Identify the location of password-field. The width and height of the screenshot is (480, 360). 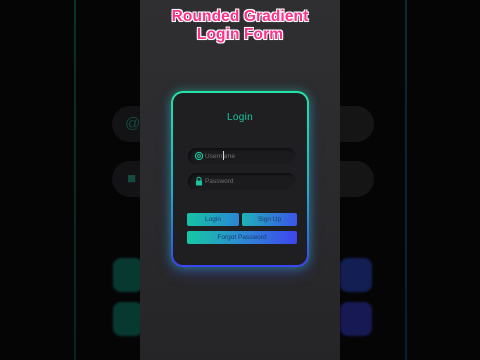
(242, 181).